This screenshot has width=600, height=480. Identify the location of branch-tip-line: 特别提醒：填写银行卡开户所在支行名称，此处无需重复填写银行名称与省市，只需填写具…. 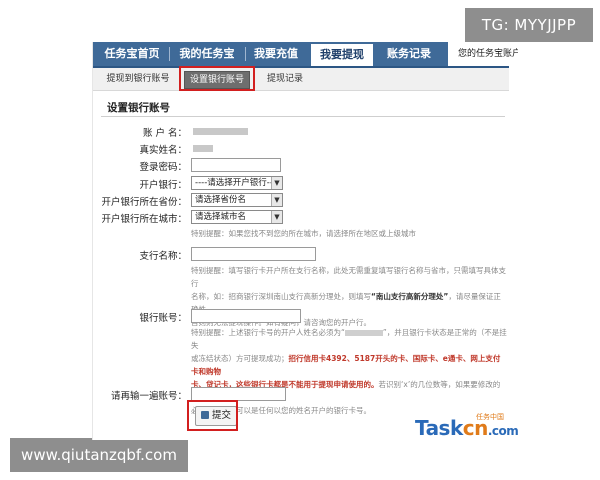
(348, 277).